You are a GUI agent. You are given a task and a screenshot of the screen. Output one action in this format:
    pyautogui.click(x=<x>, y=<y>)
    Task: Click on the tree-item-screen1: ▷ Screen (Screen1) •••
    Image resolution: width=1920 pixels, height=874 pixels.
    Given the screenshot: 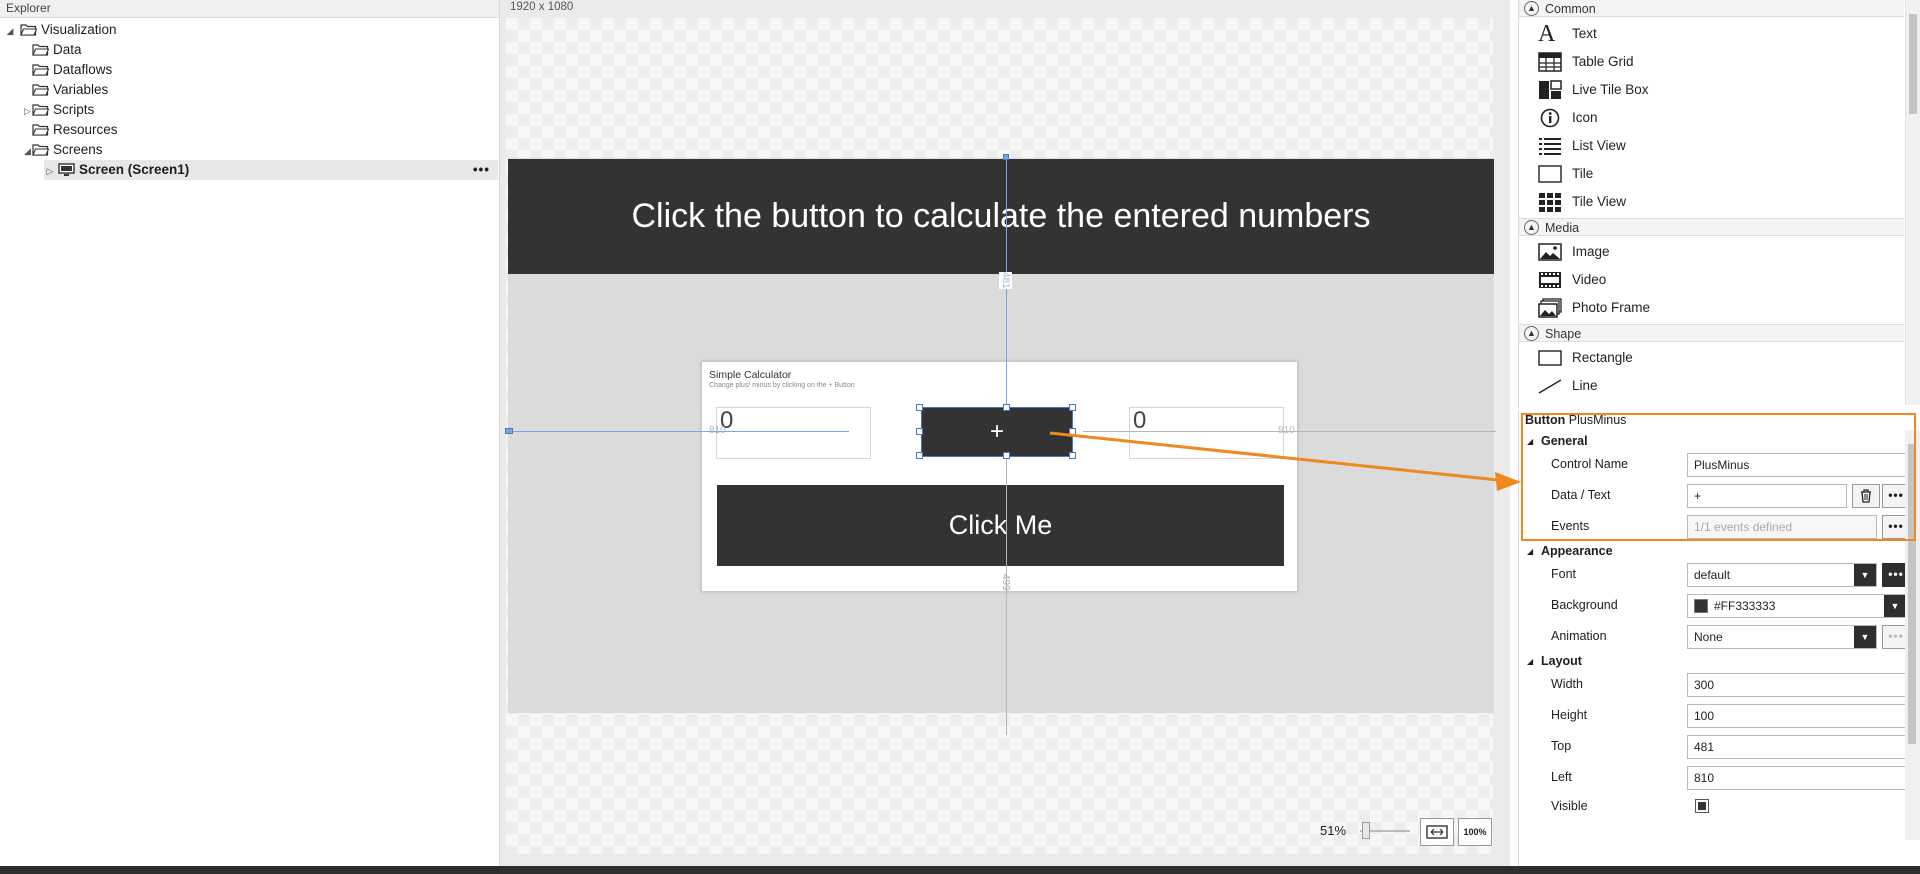 What is the action you would take?
    pyautogui.click(x=271, y=170)
    